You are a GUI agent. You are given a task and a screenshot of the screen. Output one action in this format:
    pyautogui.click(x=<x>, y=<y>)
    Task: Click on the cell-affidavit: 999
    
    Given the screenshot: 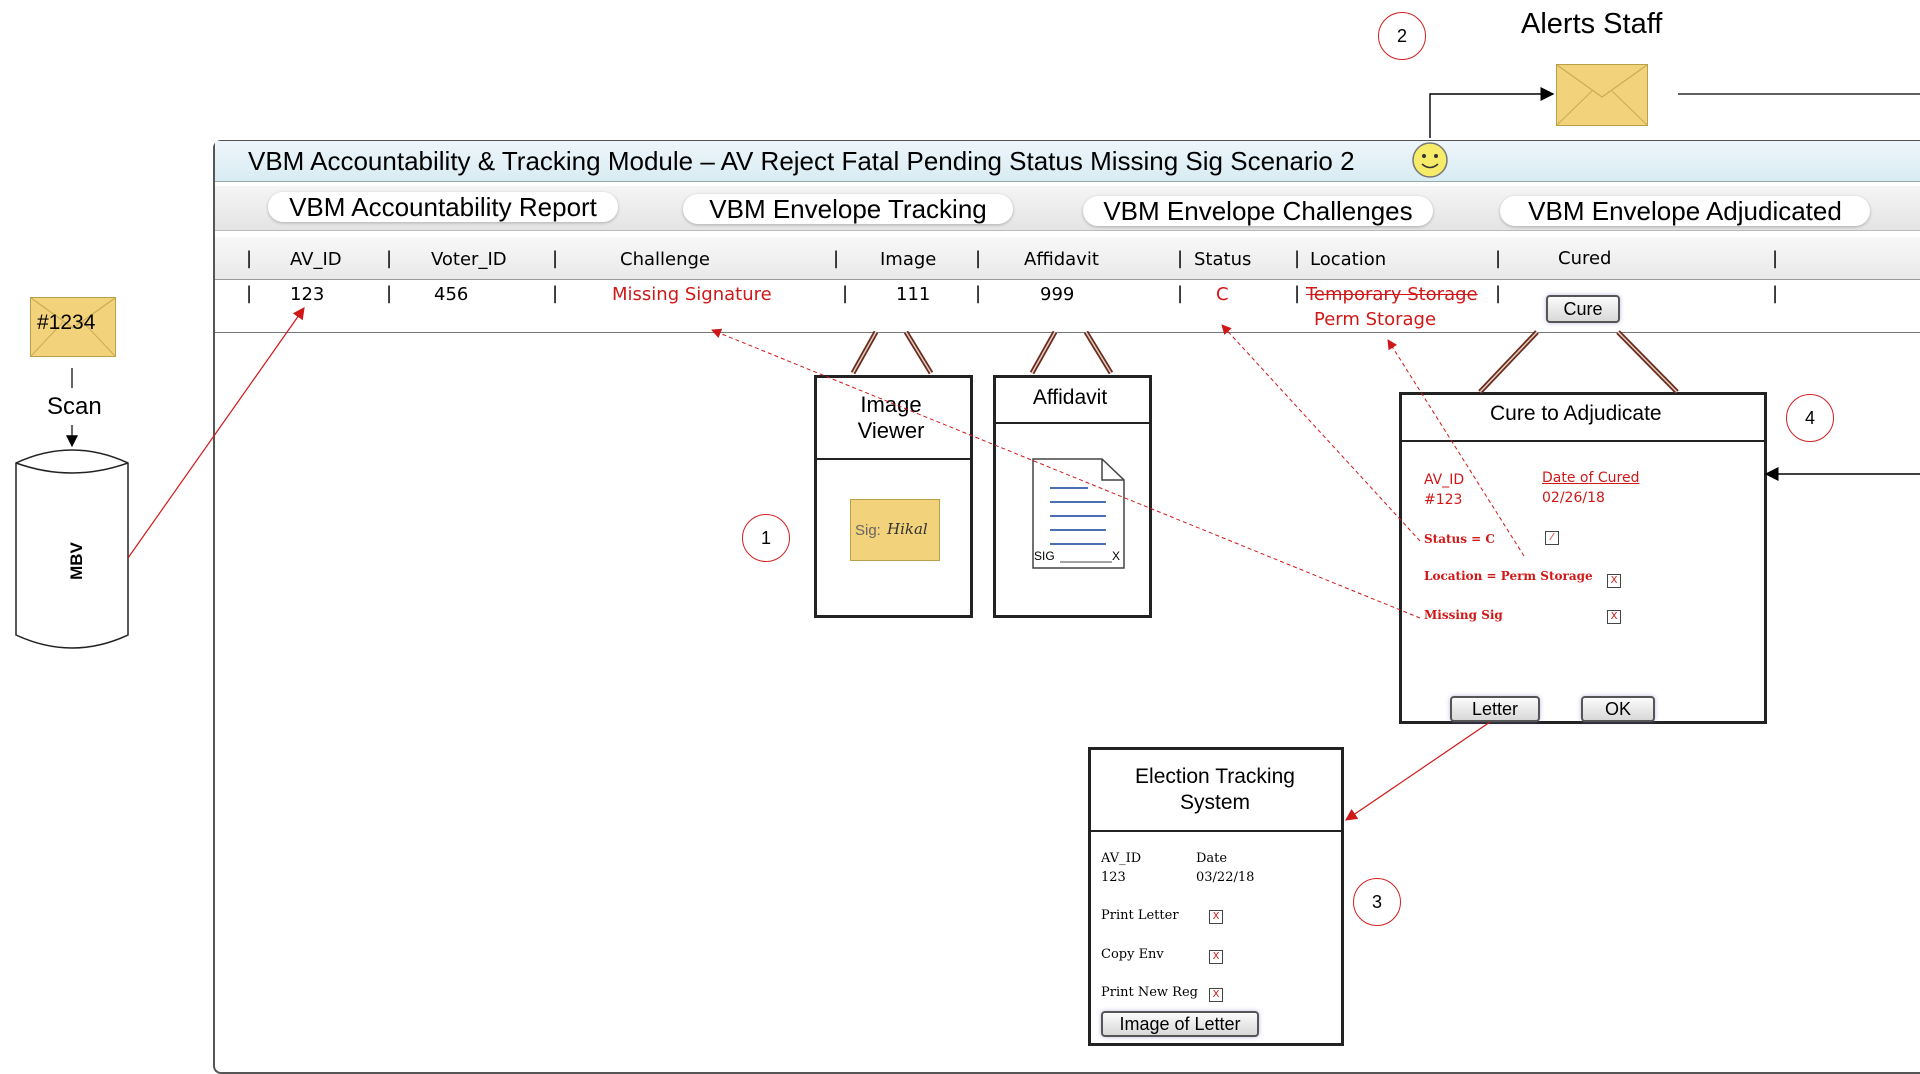 What is the action you would take?
    pyautogui.click(x=1057, y=294)
    